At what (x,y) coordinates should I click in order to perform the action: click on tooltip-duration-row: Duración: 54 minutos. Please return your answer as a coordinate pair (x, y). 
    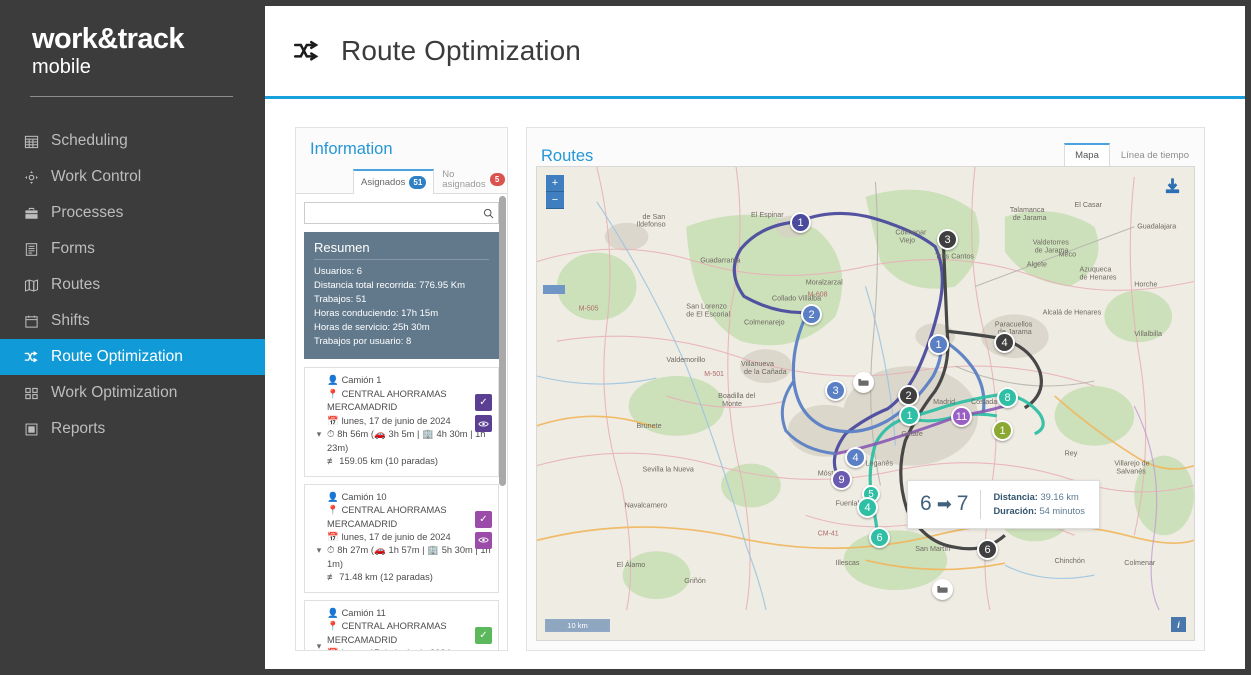
    Looking at the image, I should click on (1038, 511).